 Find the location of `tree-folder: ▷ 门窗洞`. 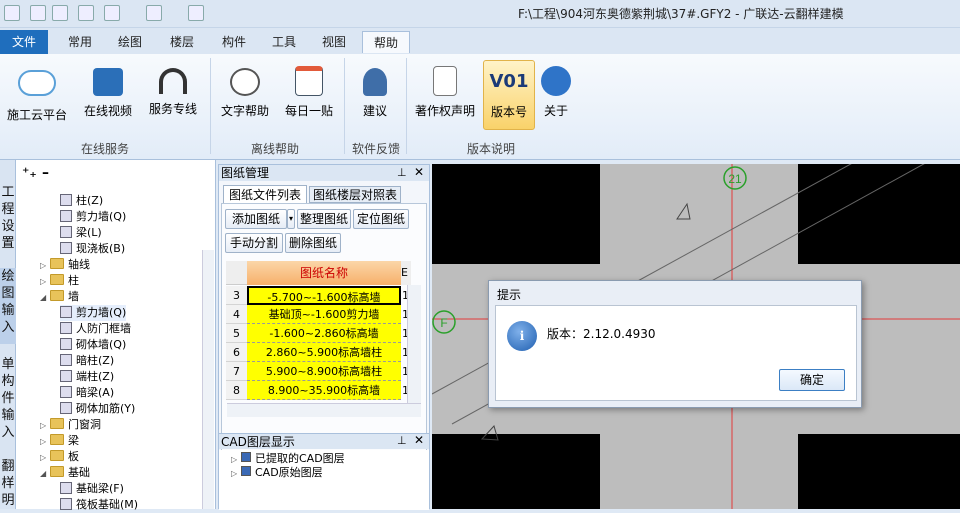

tree-folder: ▷ 门窗洞 is located at coordinates (70, 425).